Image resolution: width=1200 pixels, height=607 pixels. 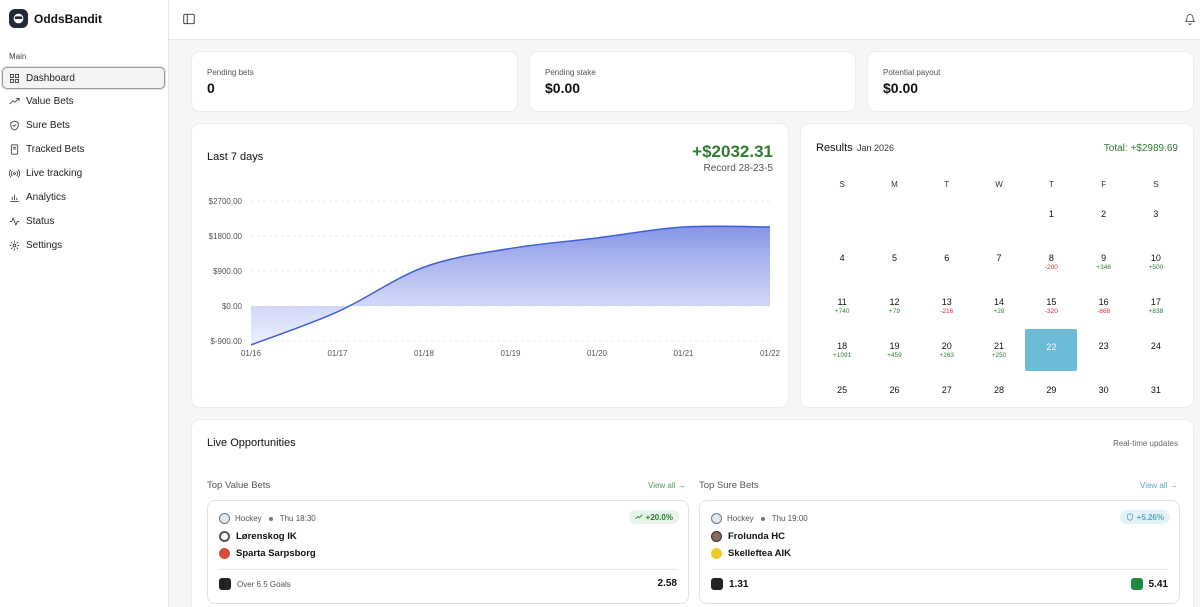 What do you see at coordinates (211, 88) in the screenshot?
I see `stat-value: 0` at bounding box center [211, 88].